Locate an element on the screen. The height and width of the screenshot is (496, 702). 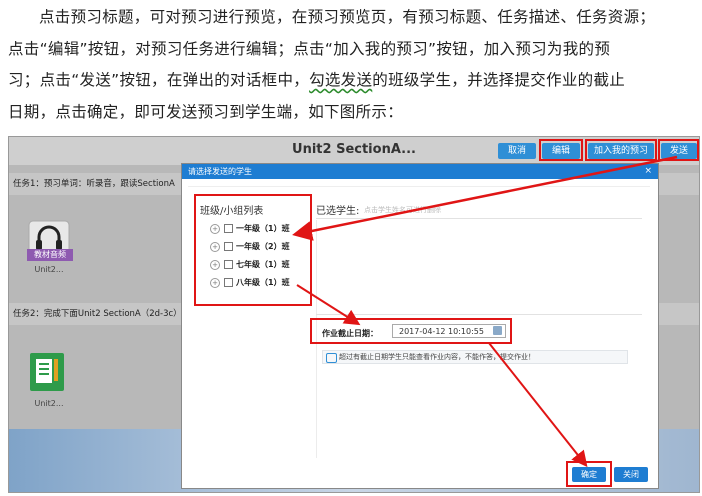
paragraph-line-1: 点击预习标题，可对预习进行预览，在预习预览页，有预习标题、任务描述、任务资源； is located at coordinates (347, 17).